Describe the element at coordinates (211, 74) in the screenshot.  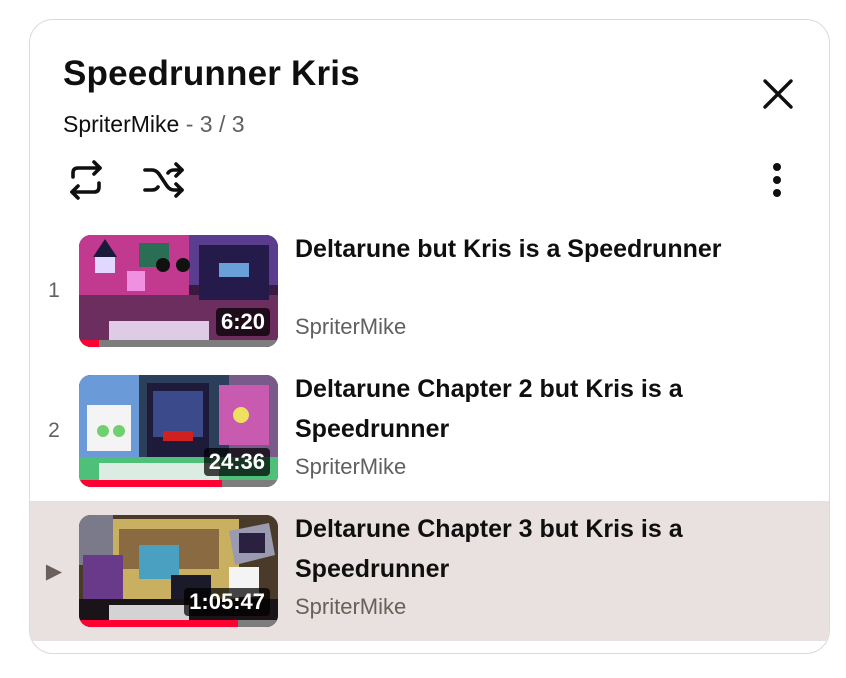
I see `playlist-title: Speedrunner Kris` at that location.